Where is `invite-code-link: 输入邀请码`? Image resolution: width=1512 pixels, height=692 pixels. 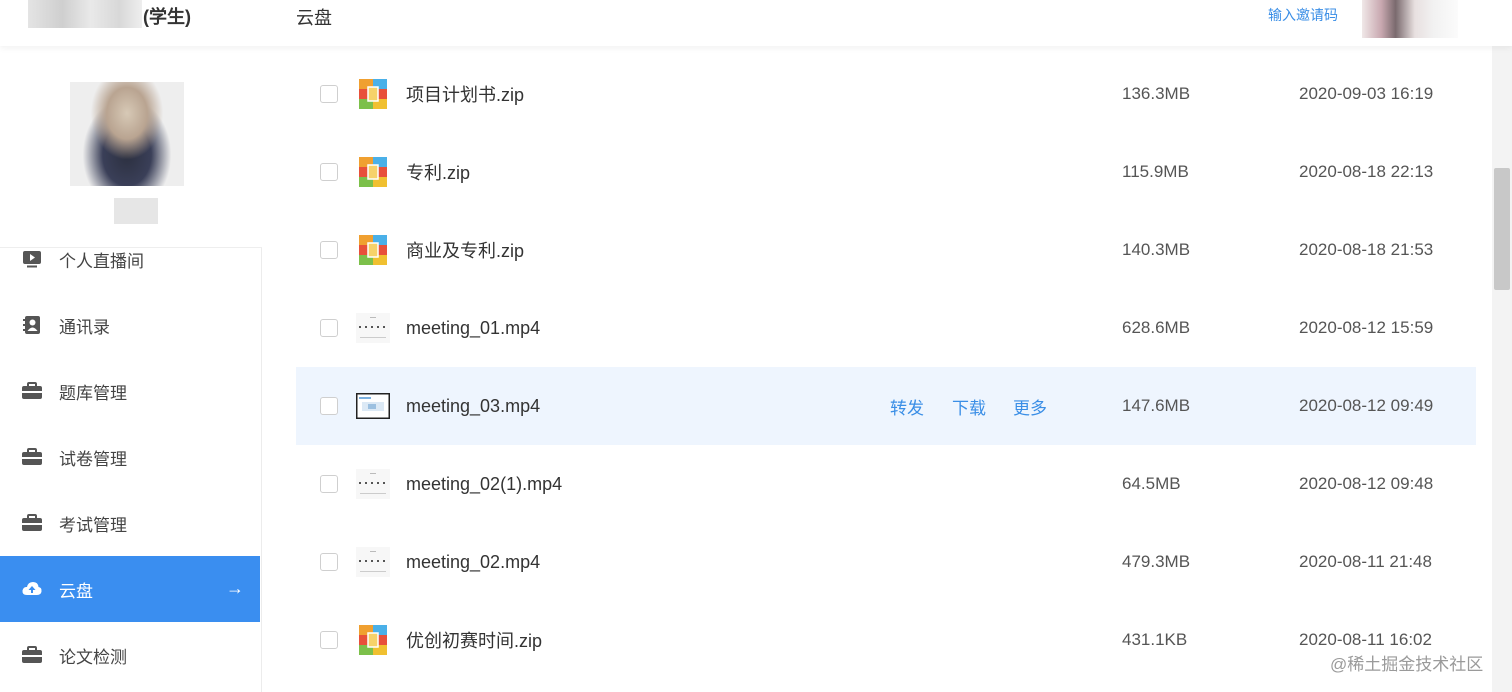 invite-code-link: 输入邀请码 is located at coordinates (1303, 15).